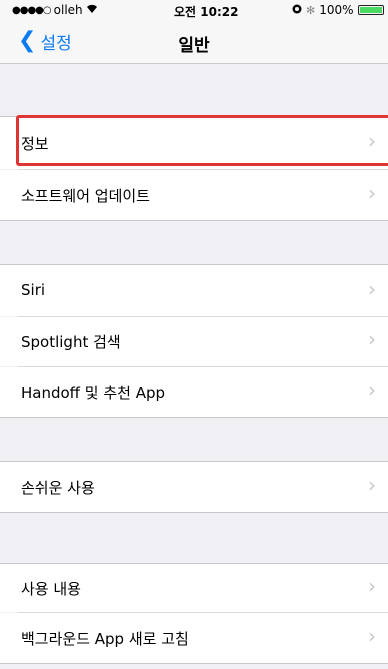 The width and height of the screenshot is (388, 669). Describe the element at coordinates (194, 392) in the screenshot. I see `settings-item-handoff: Handoff 및 추천 App ›` at that location.